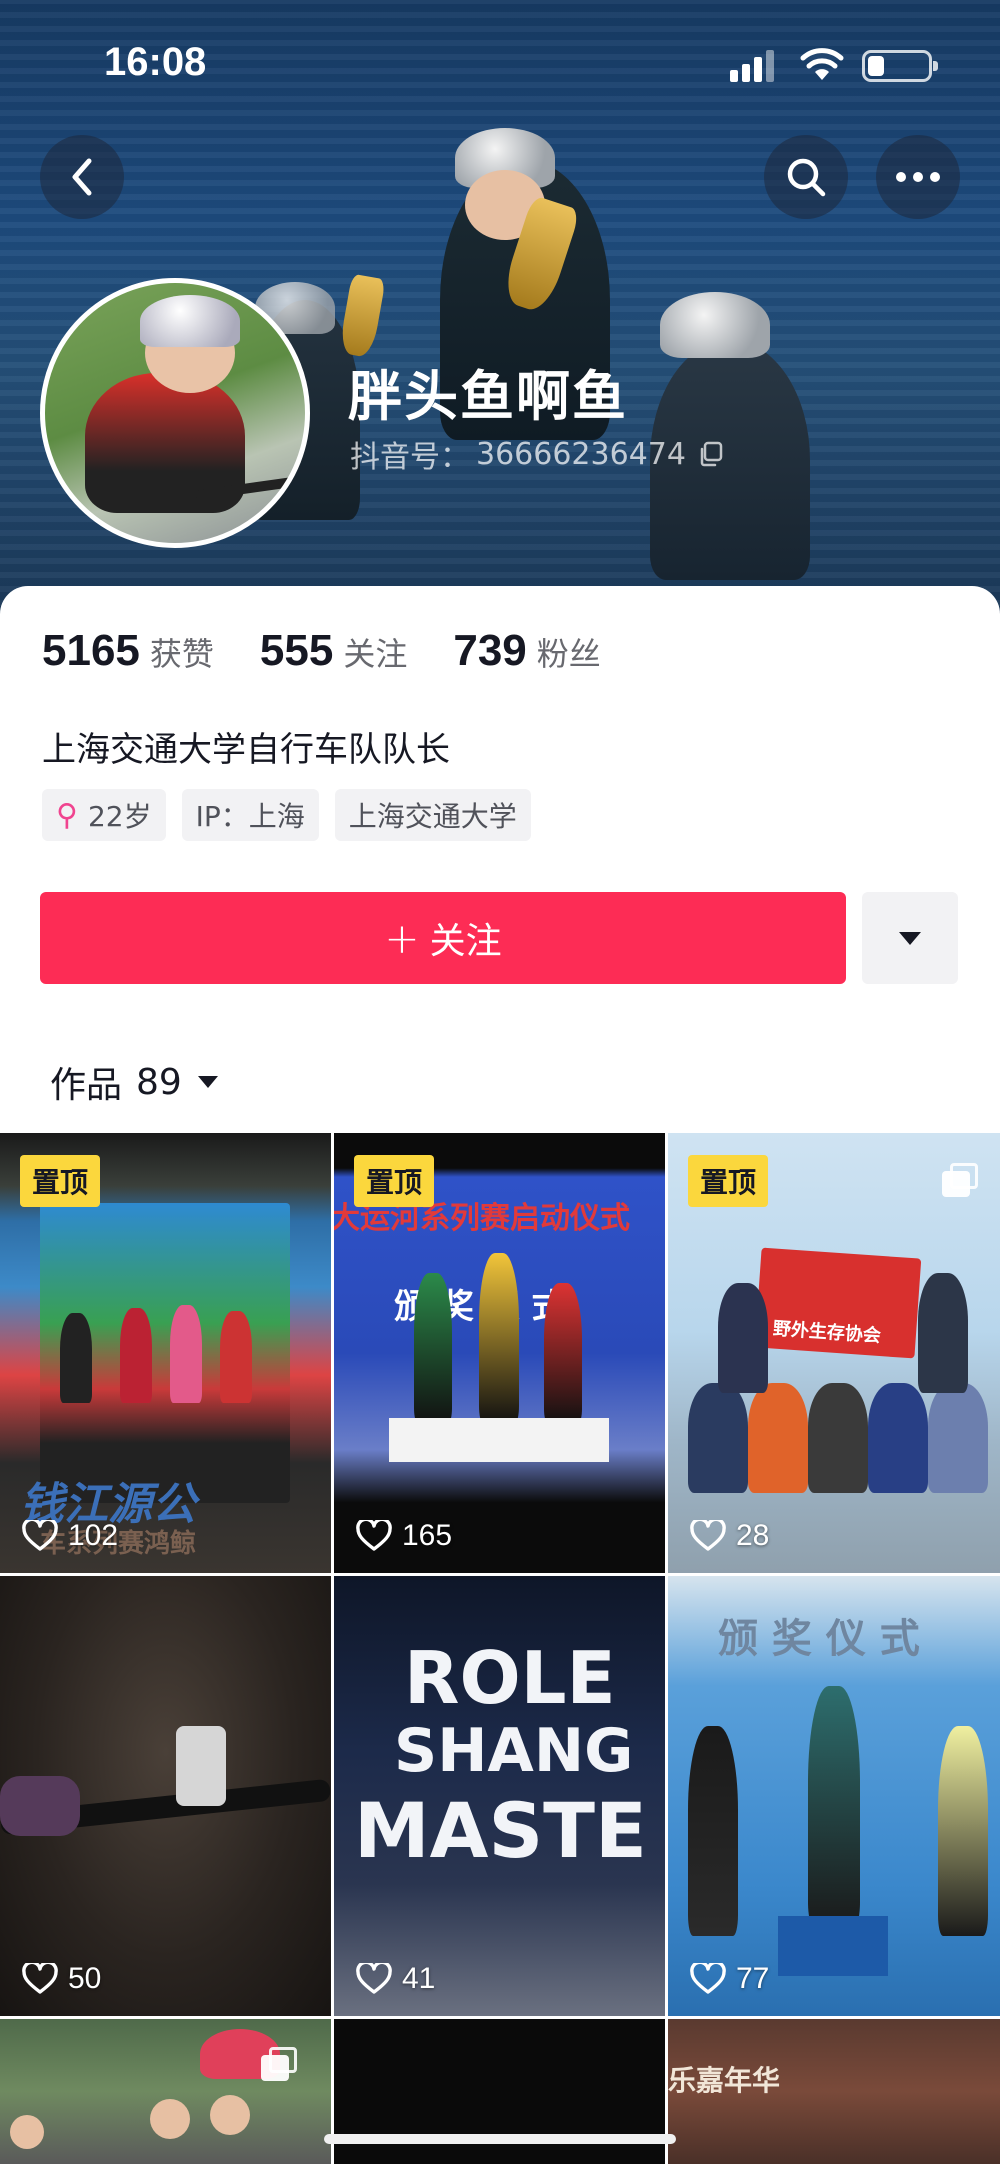 This screenshot has width=1000, height=2164. I want to click on back-arrow-icon, so click(82, 177).